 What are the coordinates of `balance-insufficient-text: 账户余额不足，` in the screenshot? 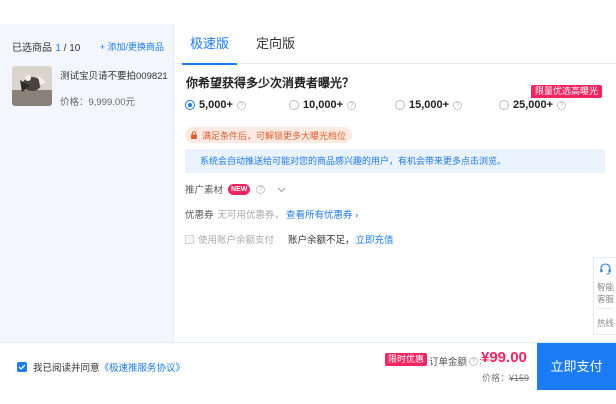 It's located at (321, 240).